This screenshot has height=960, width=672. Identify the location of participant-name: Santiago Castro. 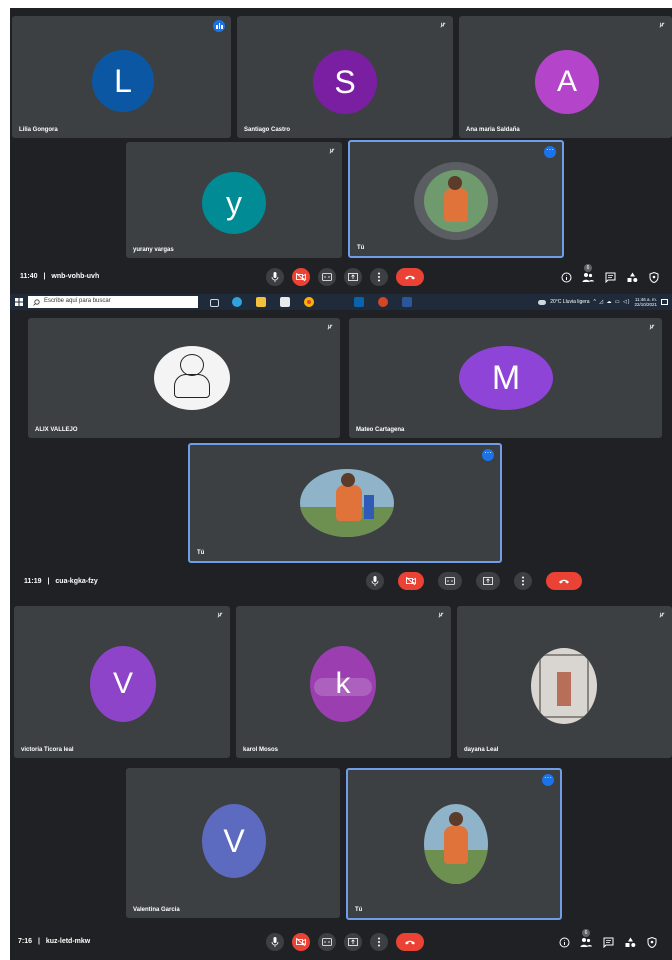
(267, 130).